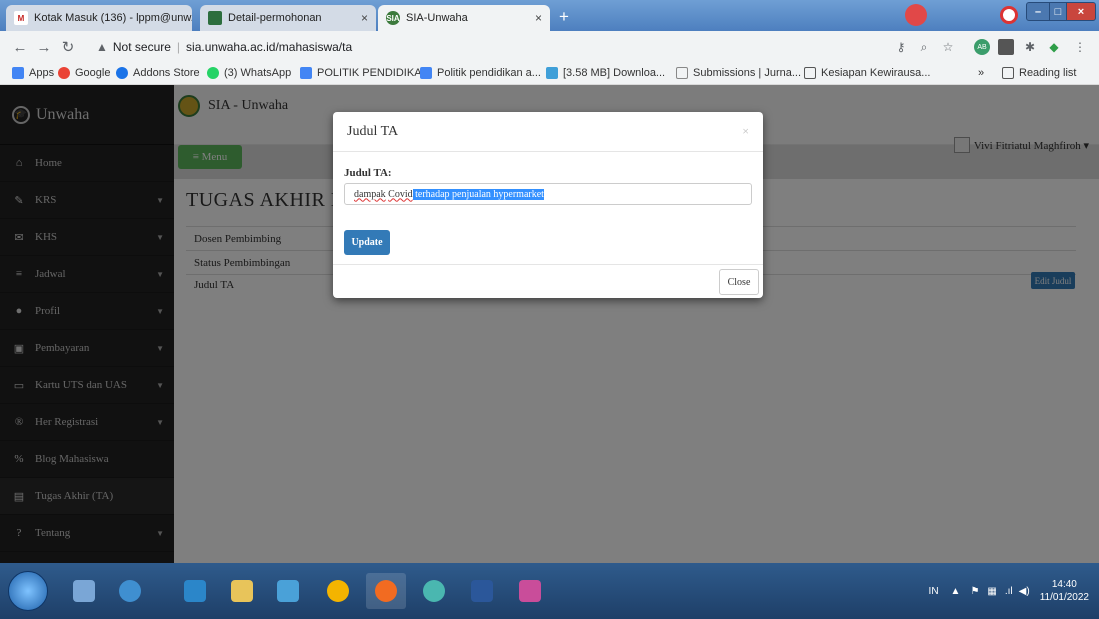  I want to click on word-icon, so click(482, 591).